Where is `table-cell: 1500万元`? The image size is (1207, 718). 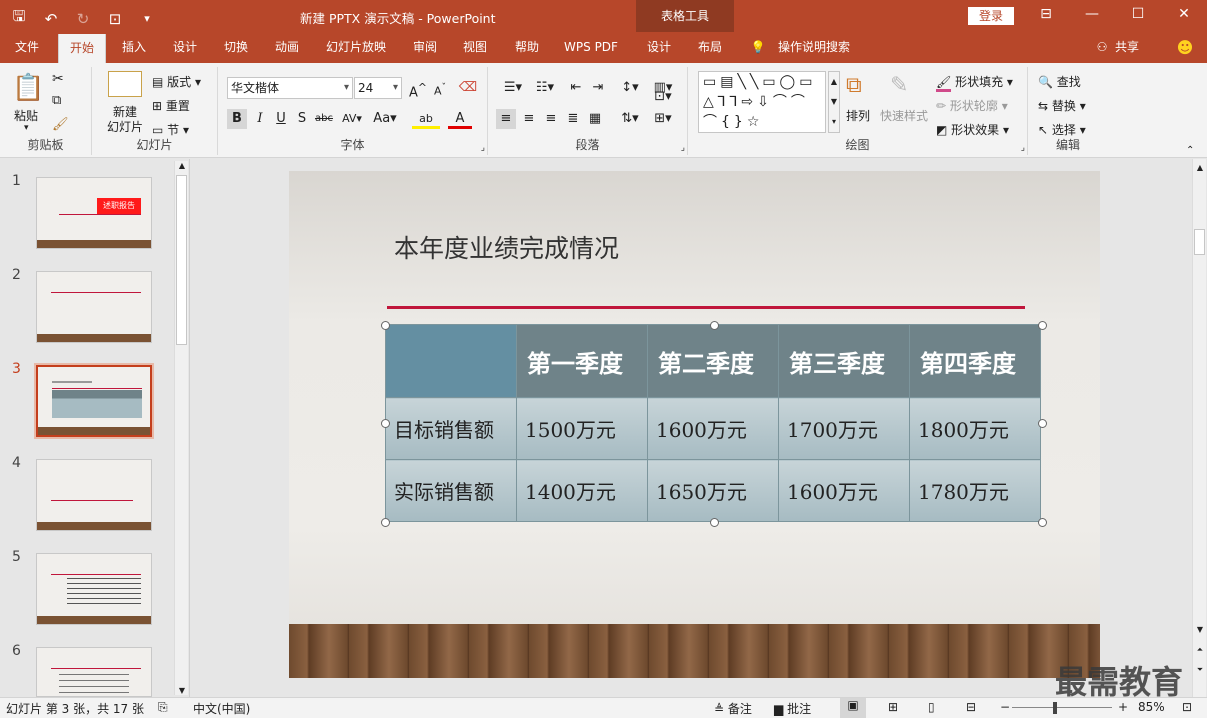 table-cell: 1500万元 is located at coordinates (582, 428).